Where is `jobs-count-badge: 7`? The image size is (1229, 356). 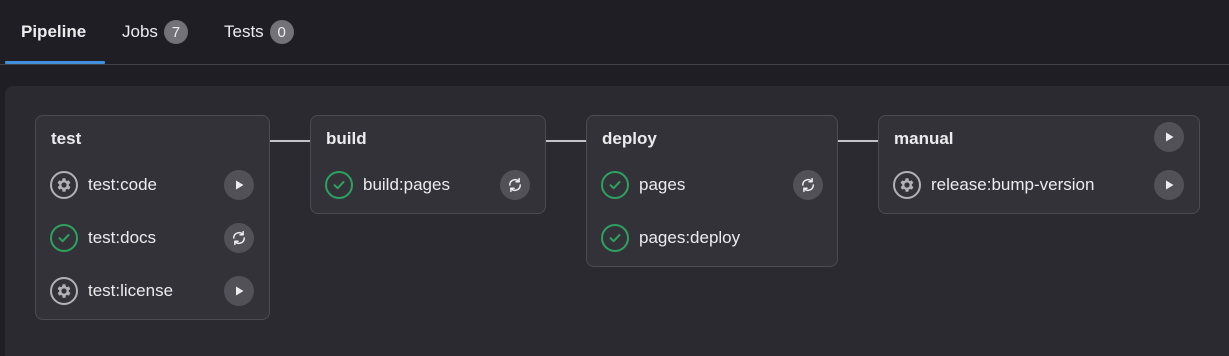 jobs-count-badge: 7 is located at coordinates (175, 32).